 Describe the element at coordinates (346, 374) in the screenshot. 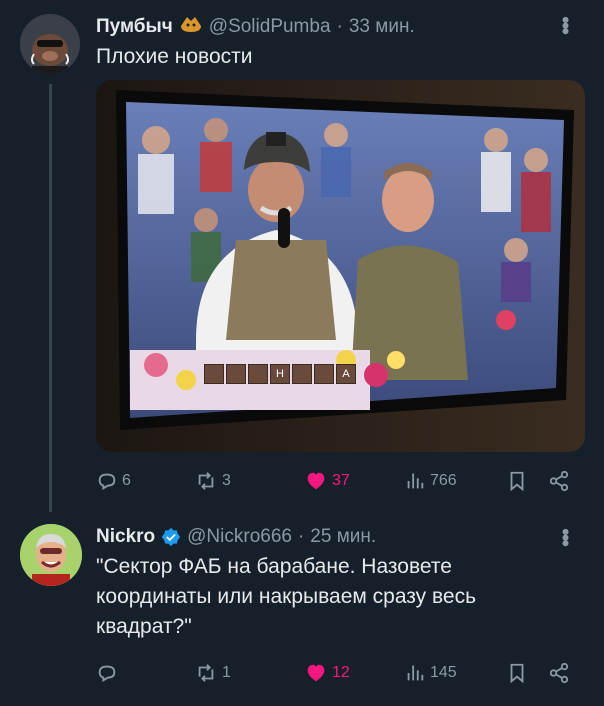

I see `board-cell: А` at that location.